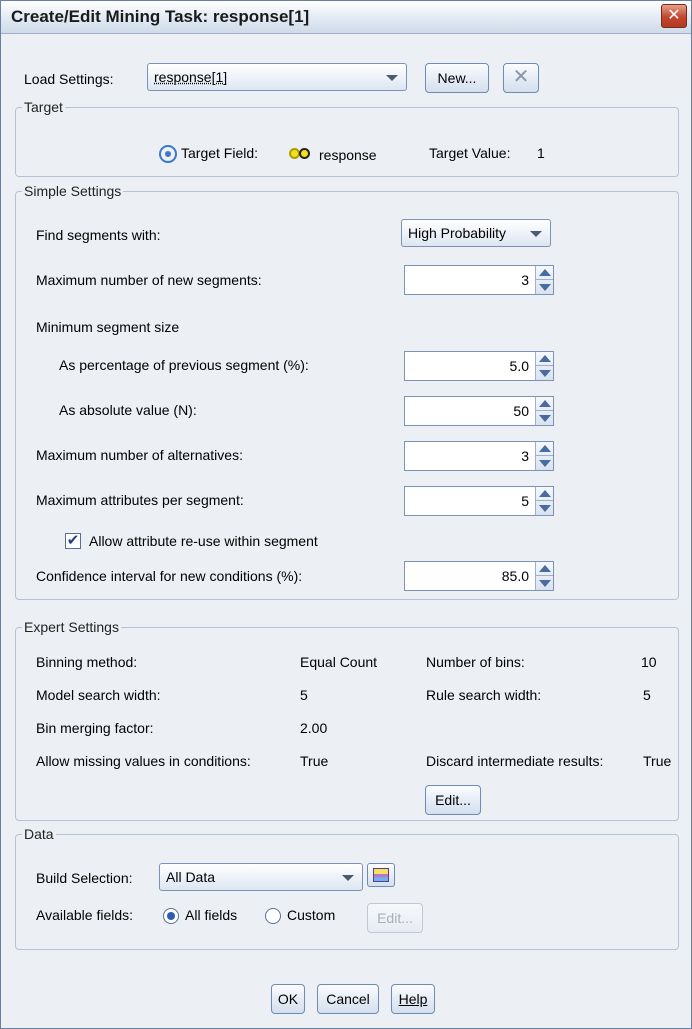 This screenshot has height=1029, width=692. What do you see at coordinates (304, 695) in the screenshot?
I see `model-search-width-value: 5` at bounding box center [304, 695].